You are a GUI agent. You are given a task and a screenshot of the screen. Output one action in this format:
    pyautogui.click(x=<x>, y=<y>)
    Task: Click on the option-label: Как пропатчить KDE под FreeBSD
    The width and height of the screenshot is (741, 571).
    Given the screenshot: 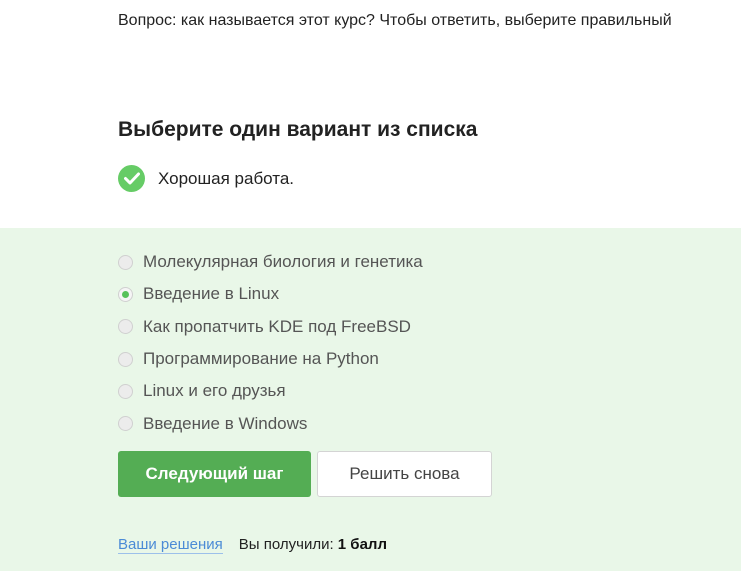 What is the action you would take?
    pyautogui.click(x=277, y=326)
    